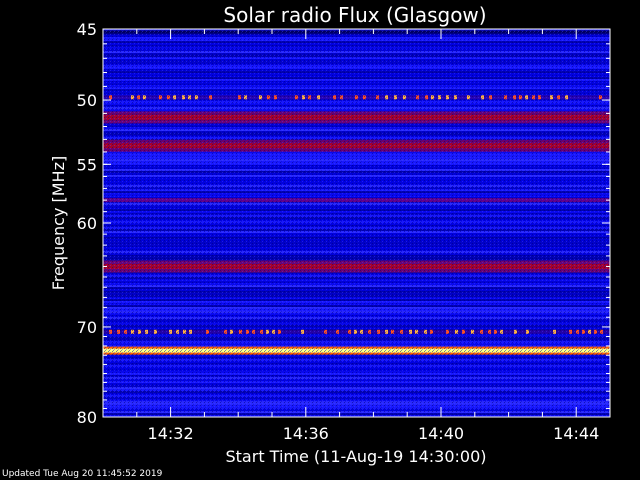 The height and width of the screenshot is (480, 640). Describe the element at coordinates (354, 15) in the screenshot. I see `chart-title: Solar radio Flux (Glasgow)` at that location.